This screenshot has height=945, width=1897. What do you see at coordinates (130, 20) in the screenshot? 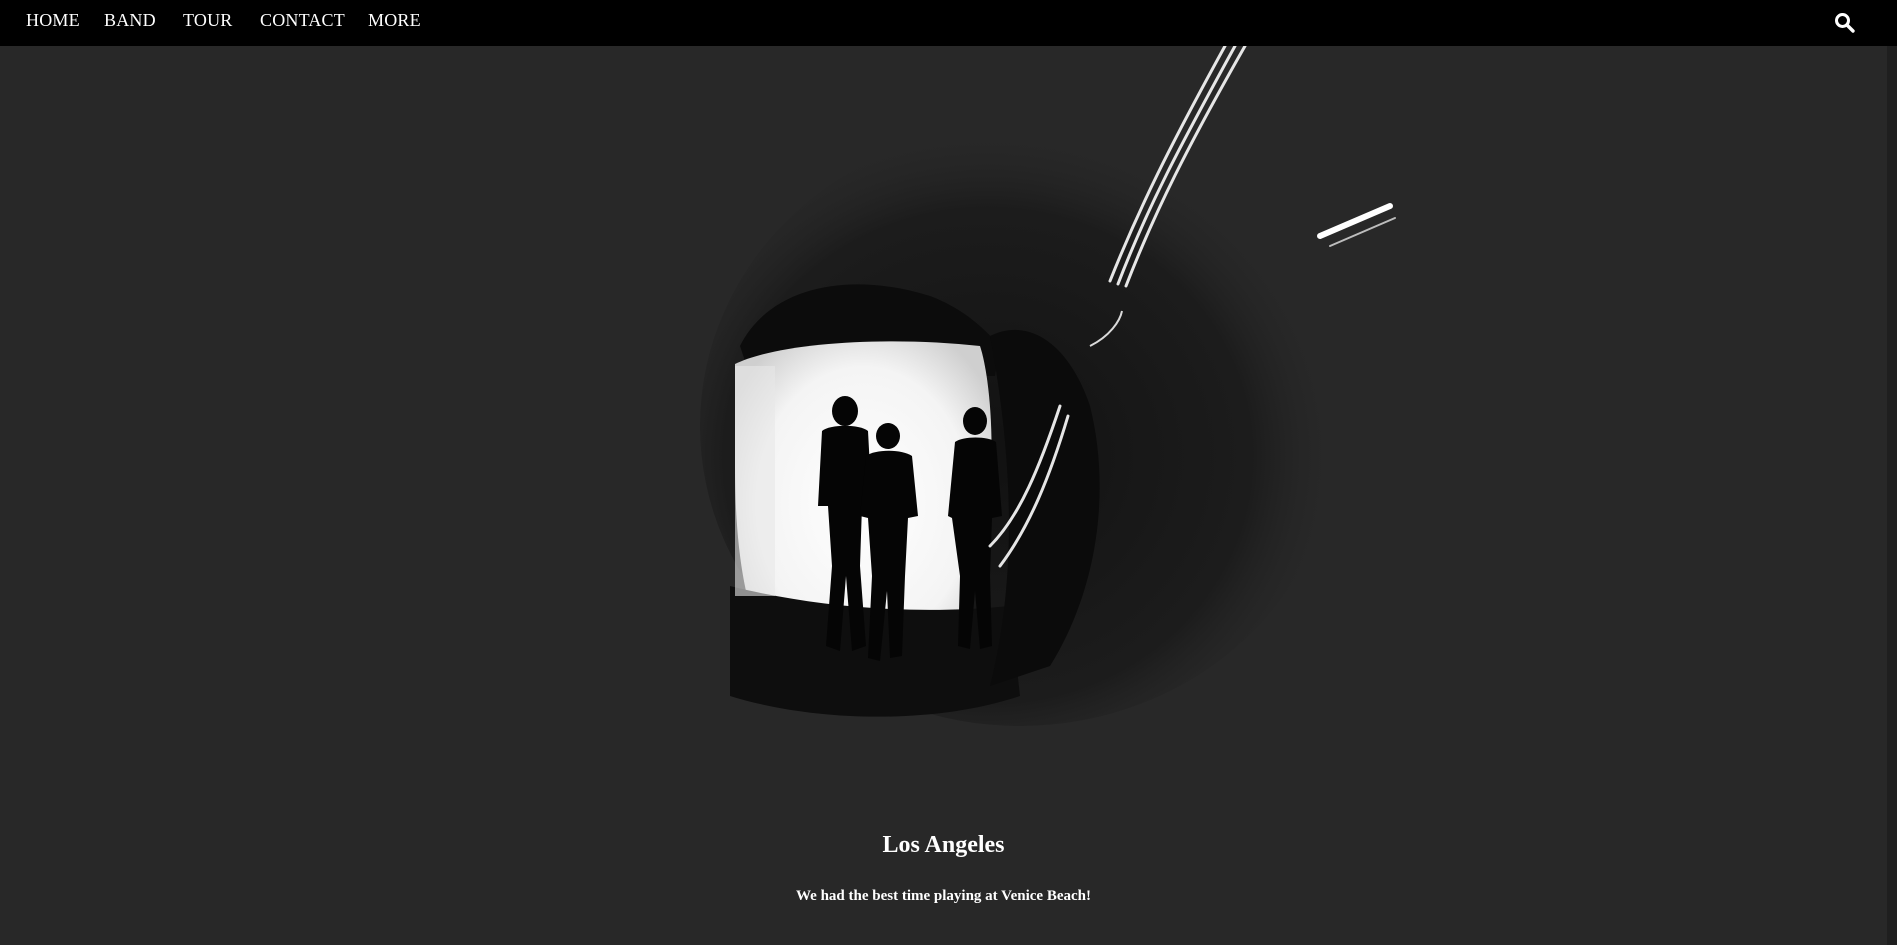
I see `nav-item-band: BAND` at bounding box center [130, 20].